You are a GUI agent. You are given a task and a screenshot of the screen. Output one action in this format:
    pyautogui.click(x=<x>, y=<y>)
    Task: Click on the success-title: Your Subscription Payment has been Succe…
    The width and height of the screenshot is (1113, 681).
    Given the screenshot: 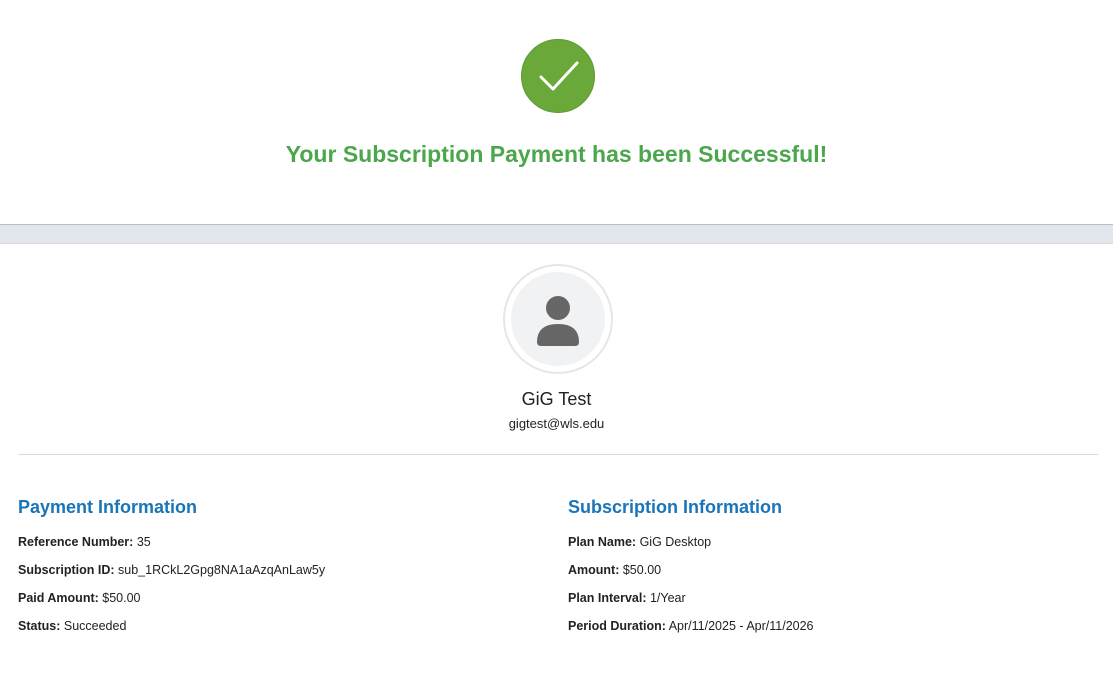 What is the action you would take?
    pyautogui.click(x=556, y=154)
    